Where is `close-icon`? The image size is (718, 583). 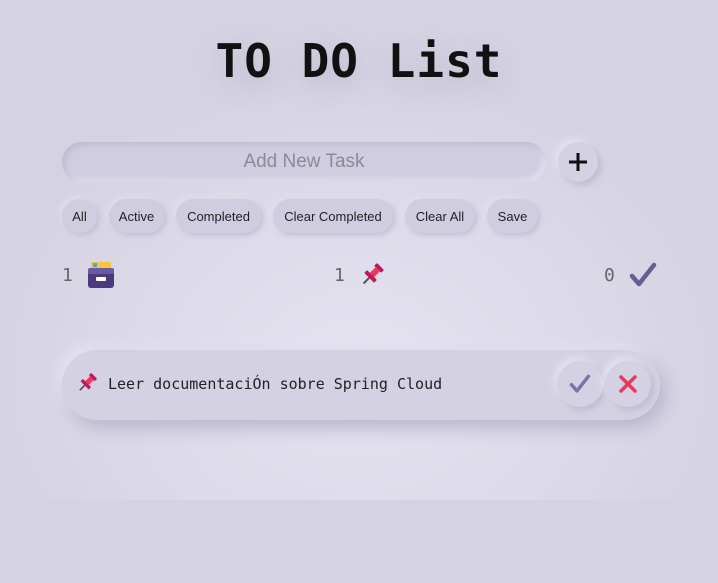 close-icon is located at coordinates (628, 384).